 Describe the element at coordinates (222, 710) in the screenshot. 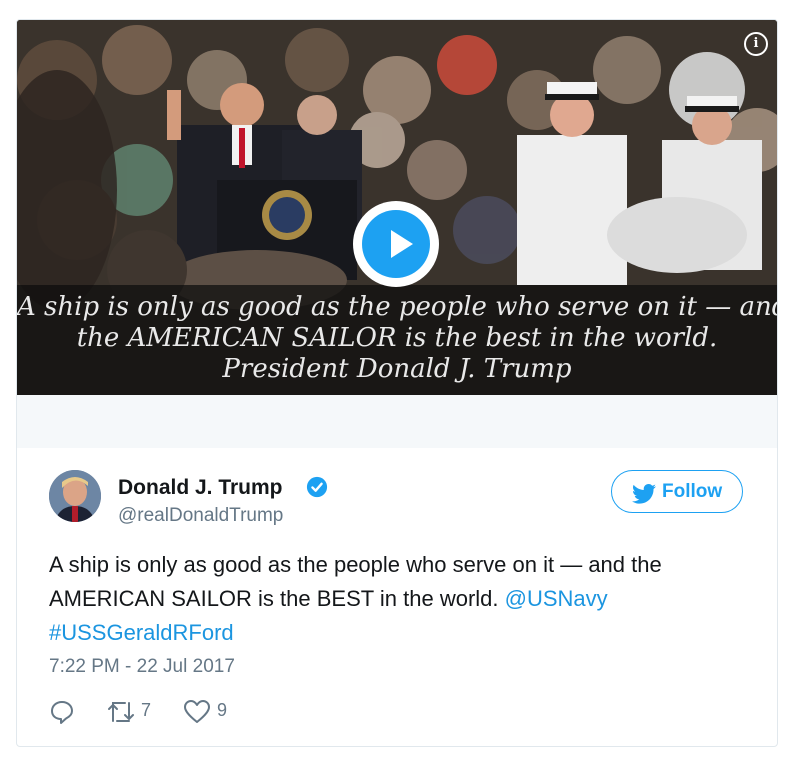

I see `like-count: 9` at that location.